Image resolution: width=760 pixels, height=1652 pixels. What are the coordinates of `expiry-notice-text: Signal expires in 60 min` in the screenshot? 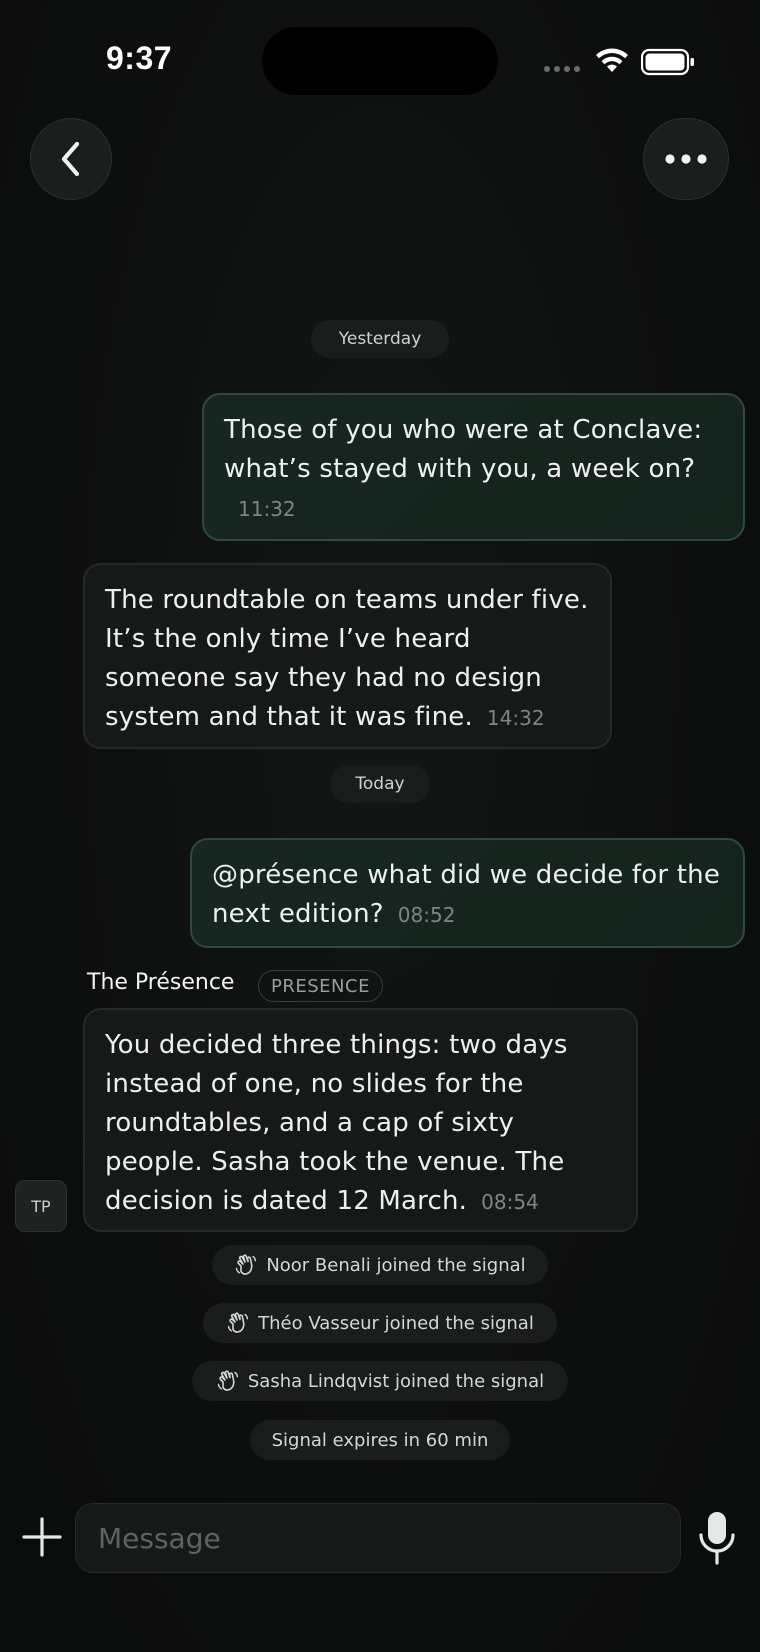 It's located at (380, 1440).